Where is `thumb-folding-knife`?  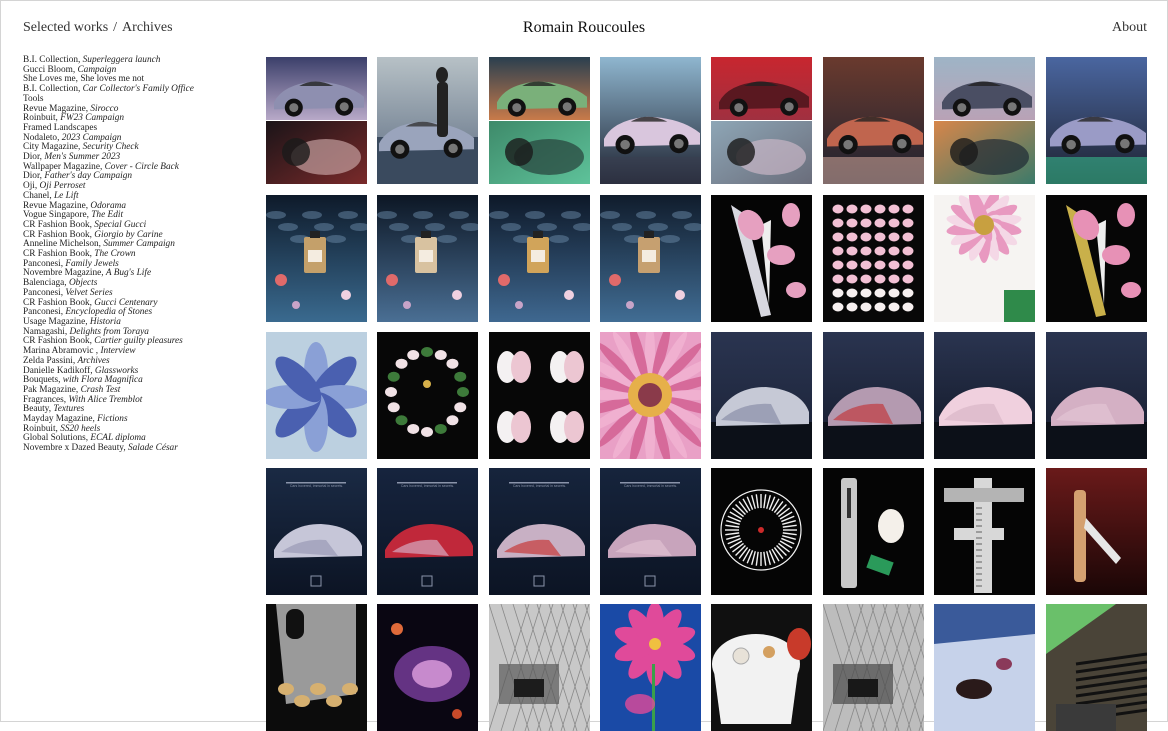
thumb-folding-knife is located at coordinates (1096, 531).